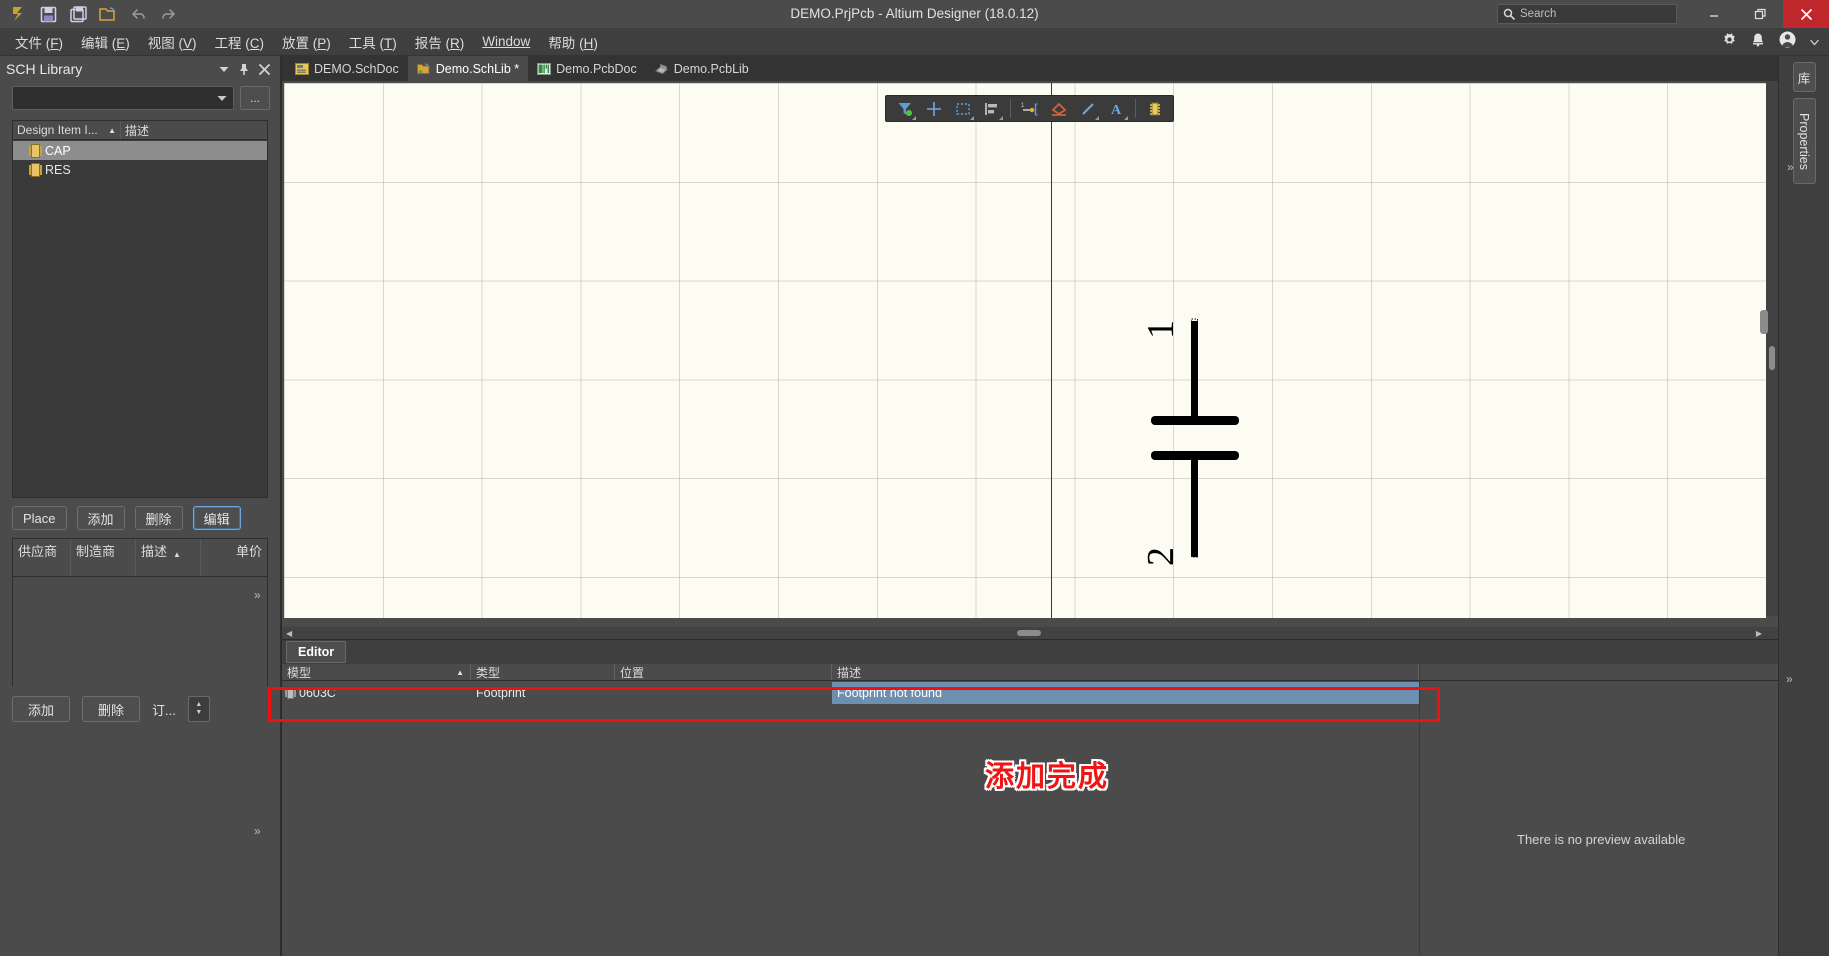  What do you see at coordinates (123, 98) in the screenshot?
I see `library-select` at bounding box center [123, 98].